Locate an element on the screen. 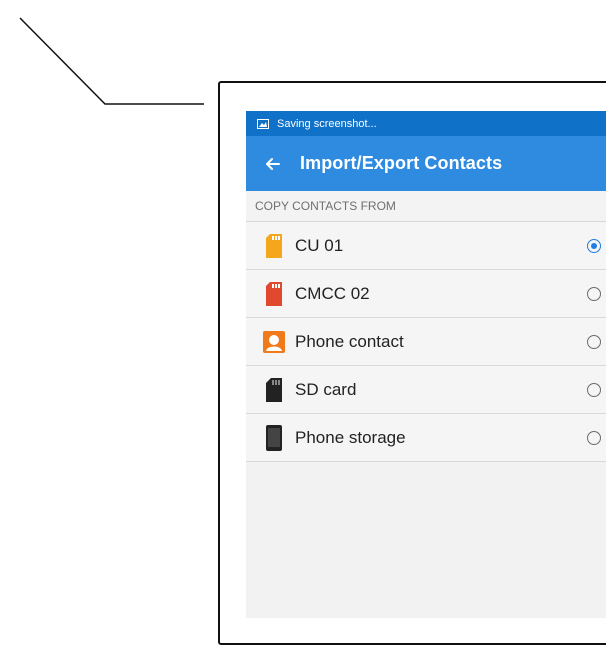  sim-card-red-icon is located at coordinates (274, 293).